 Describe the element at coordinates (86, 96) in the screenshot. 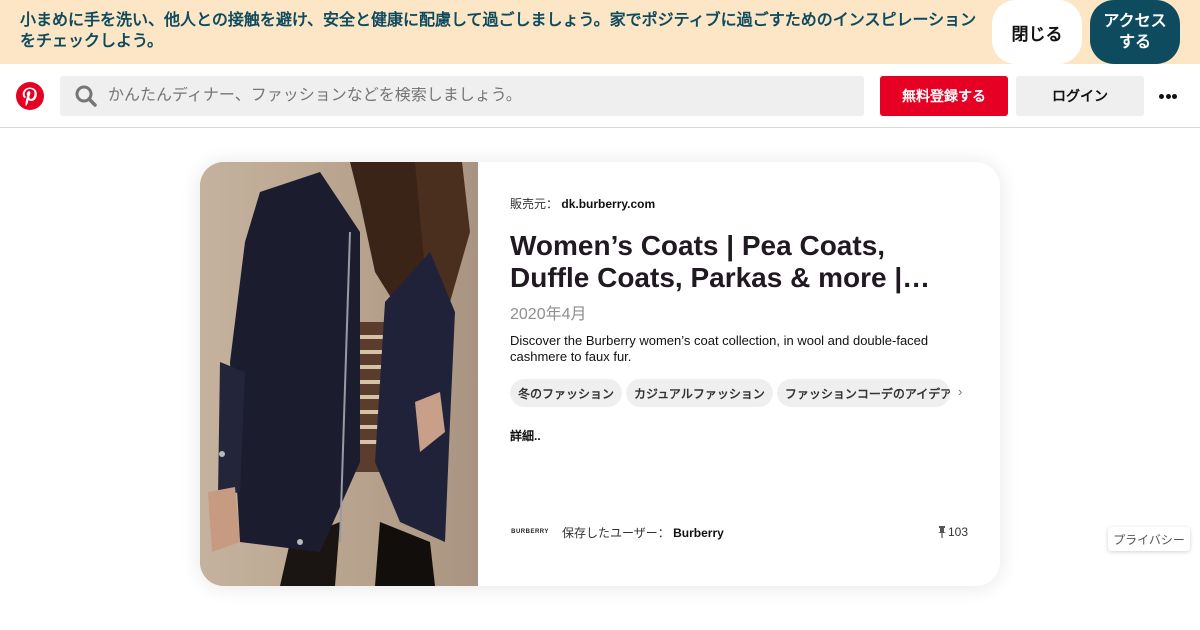

I see `search-icon` at that location.